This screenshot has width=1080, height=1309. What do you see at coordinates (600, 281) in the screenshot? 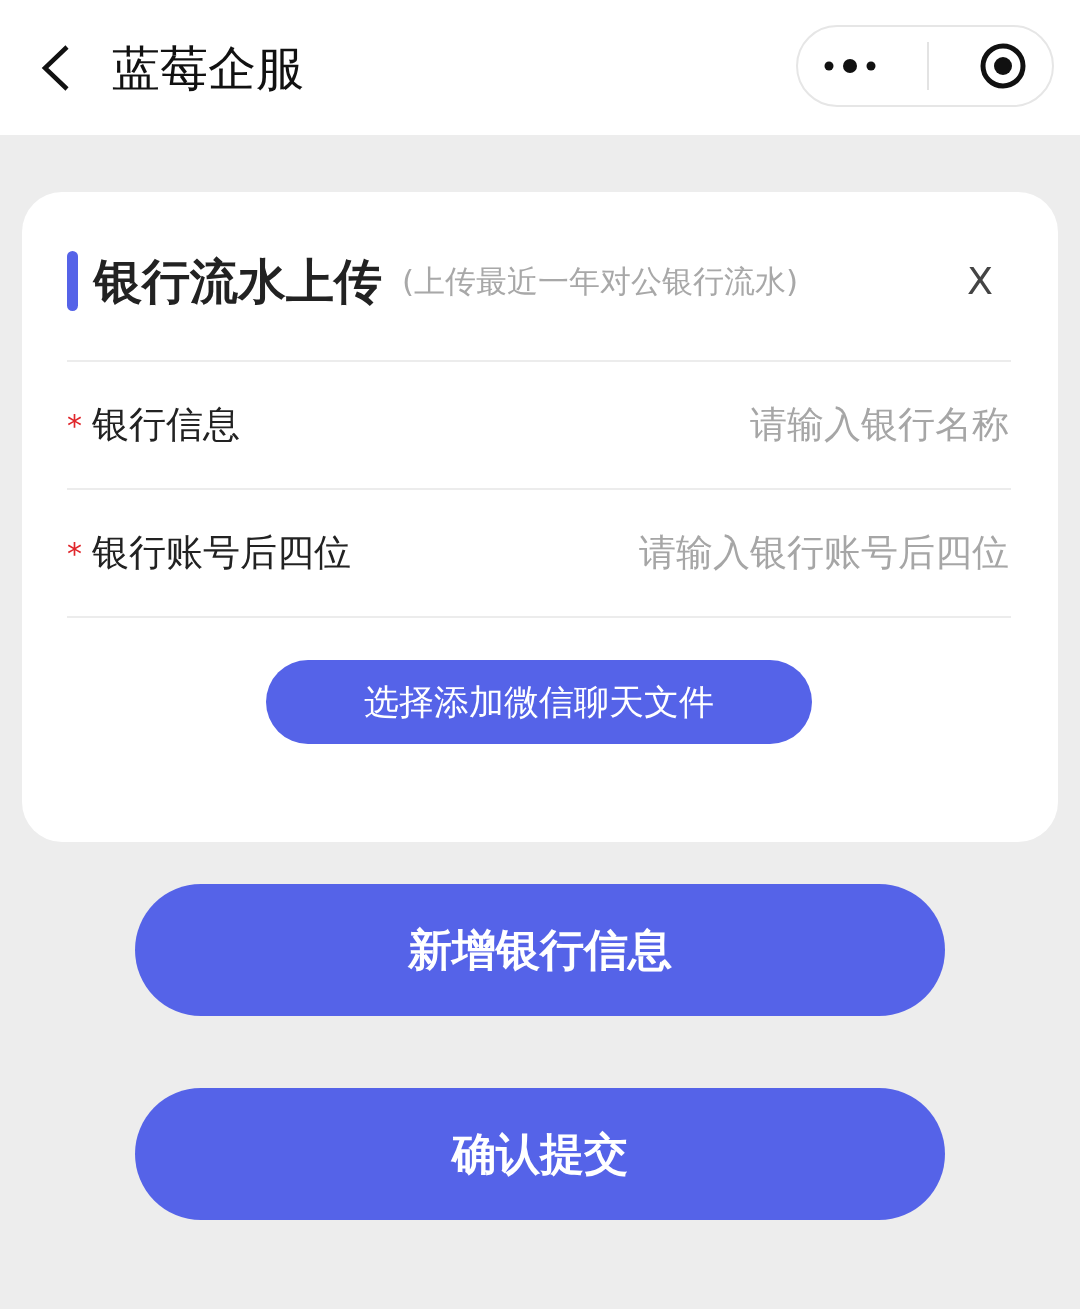
I see `card-hint: (上传最近一年对公银行流水)` at bounding box center [600, 281].